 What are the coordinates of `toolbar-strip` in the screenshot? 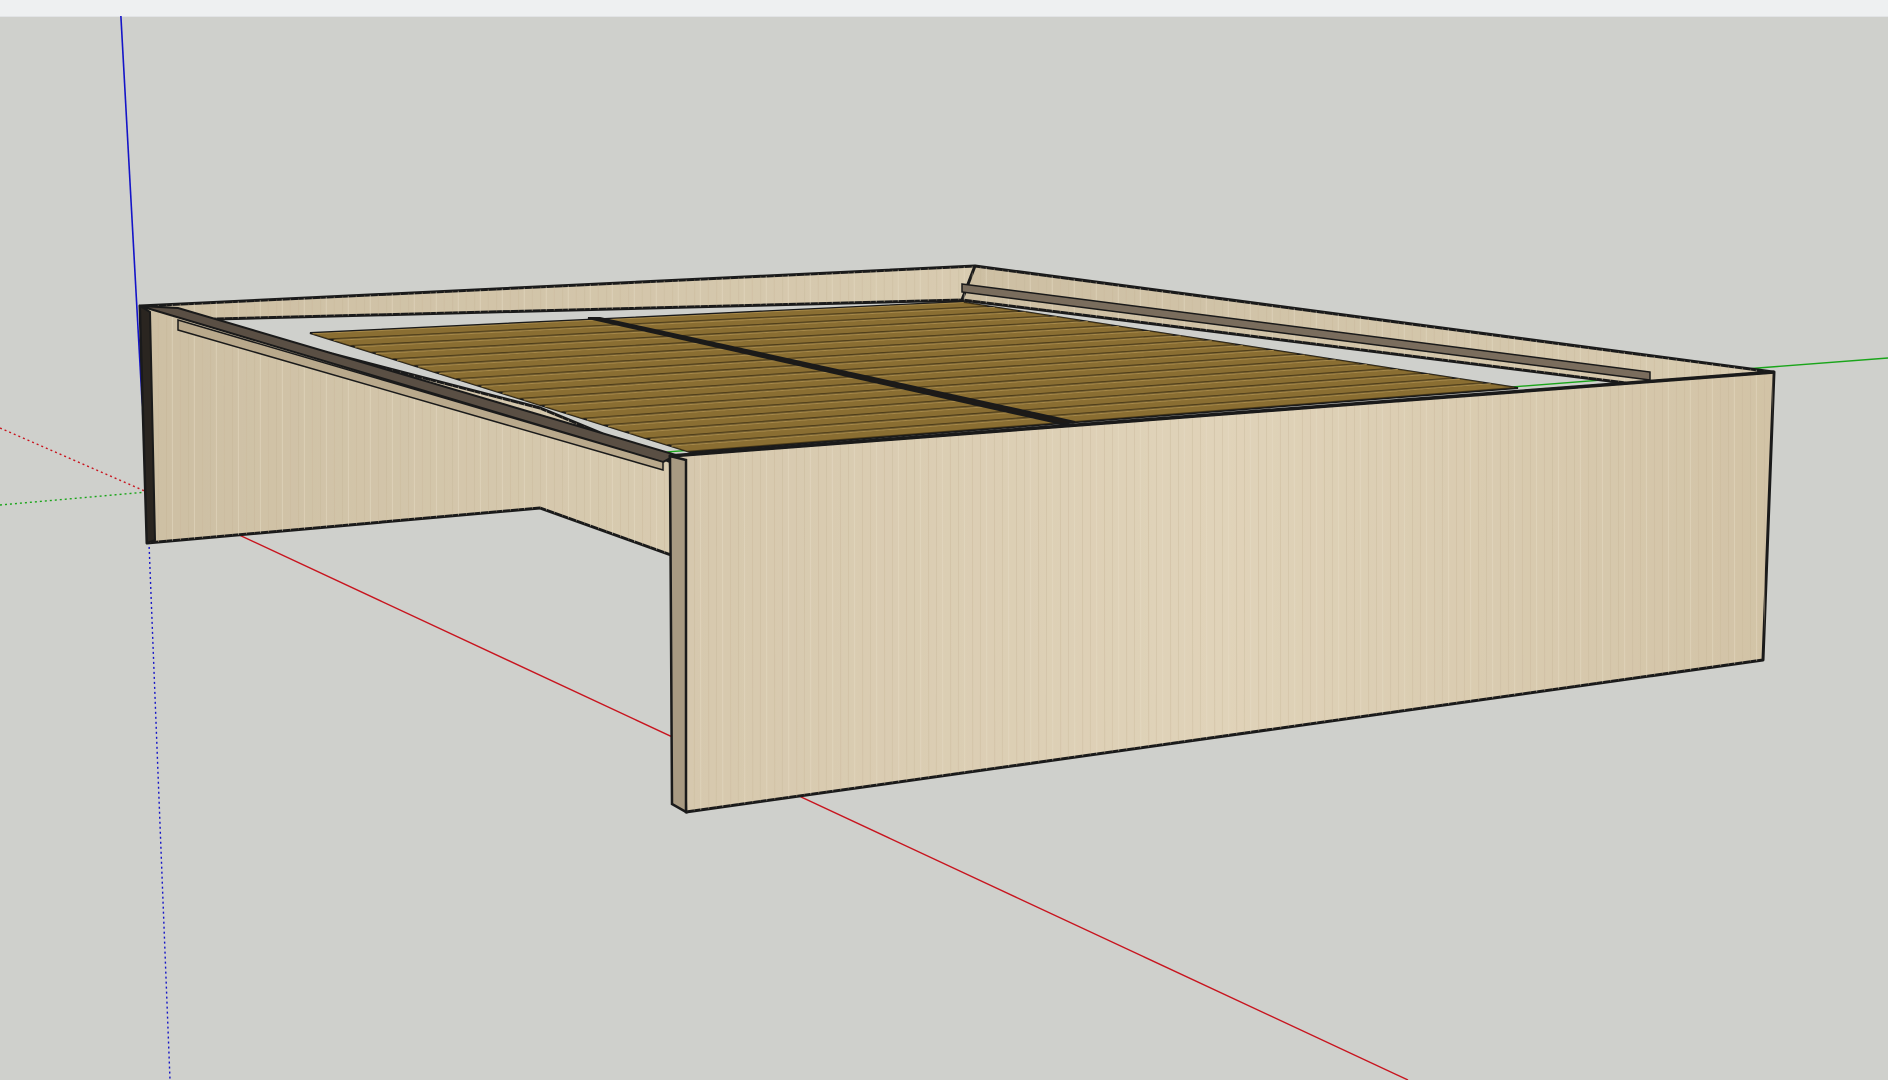 It's located at (944, 8).